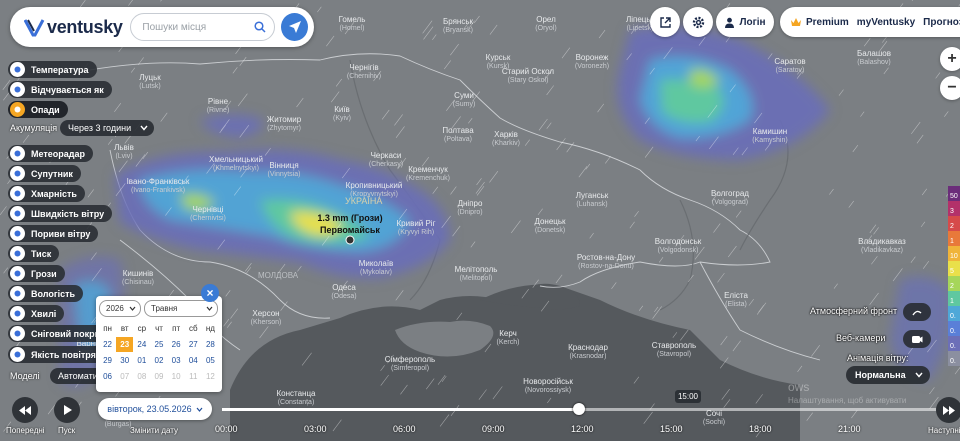  Describe the element at coordinates (107, 376) in the screenshot. I see `calendar-day: 06` at that location.